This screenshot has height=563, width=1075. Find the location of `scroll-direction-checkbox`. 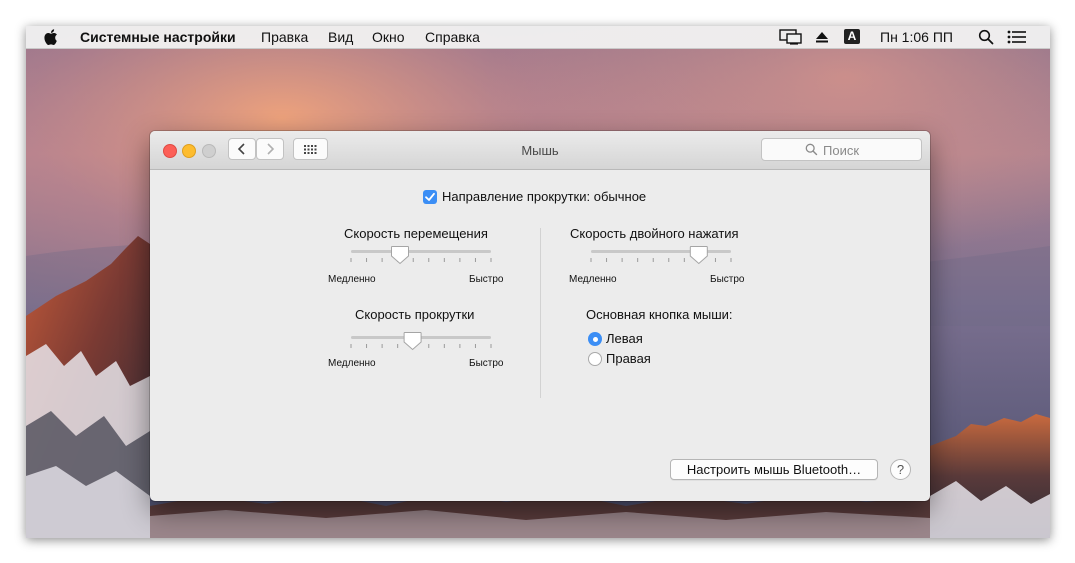

scroll-direction-checkbox is located at coordinates (430, 197).